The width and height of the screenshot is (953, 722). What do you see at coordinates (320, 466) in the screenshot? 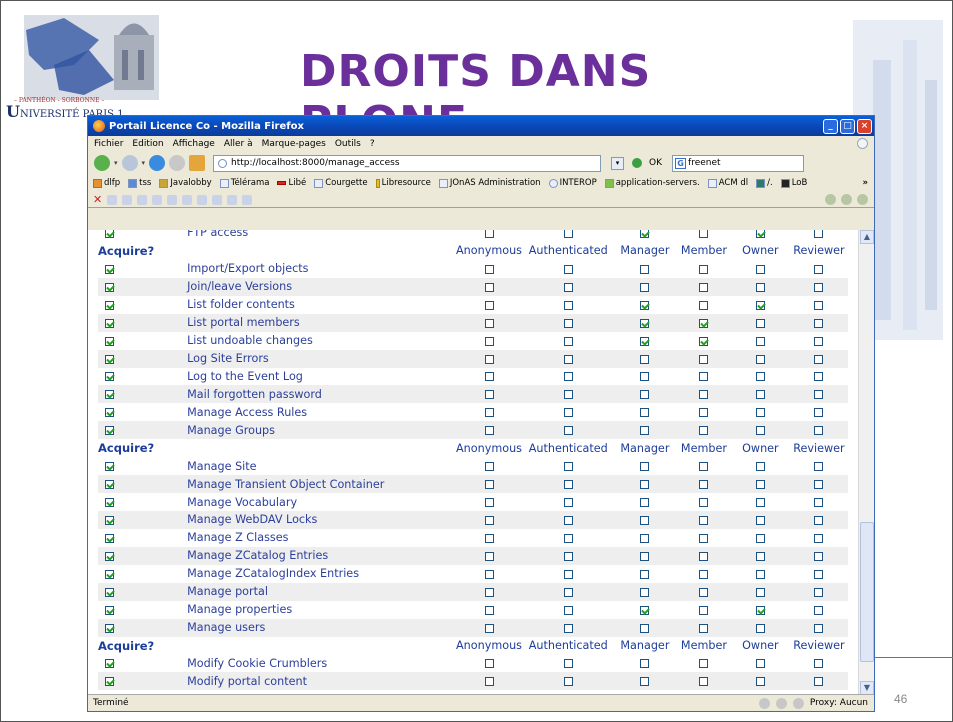
I see `permission-name-link: Manage Site` at bounding box center [320, 466].